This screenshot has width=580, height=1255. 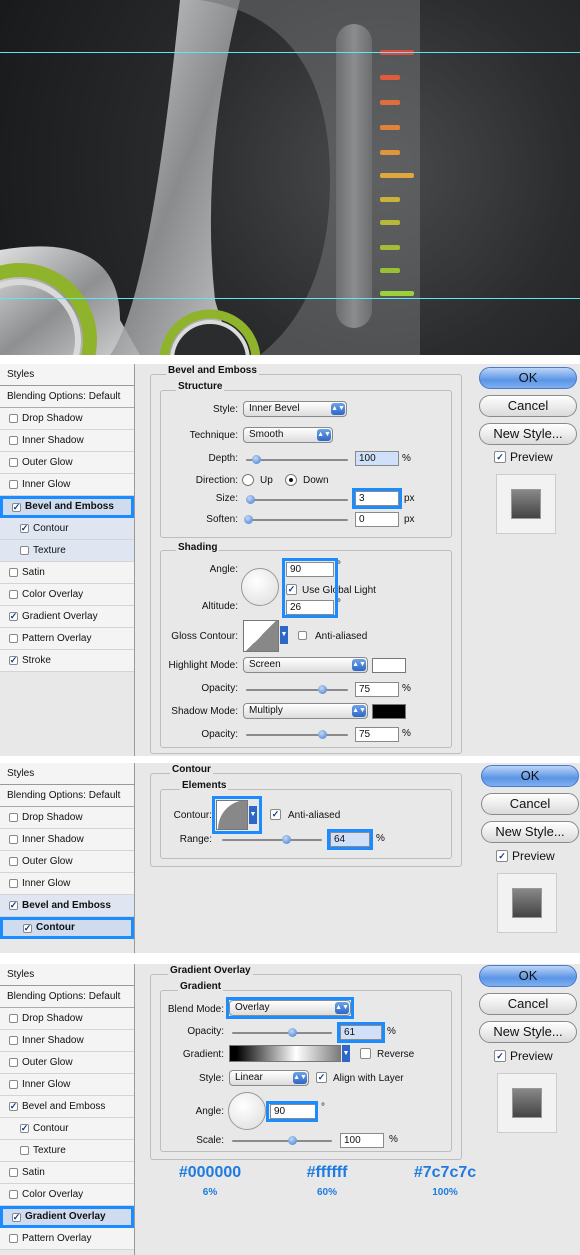 What do you see at coordinates (305, 665) in the screenshot?
I see `highlight-mode-select: Screen ▲▼` at bounding box center [305, 665].